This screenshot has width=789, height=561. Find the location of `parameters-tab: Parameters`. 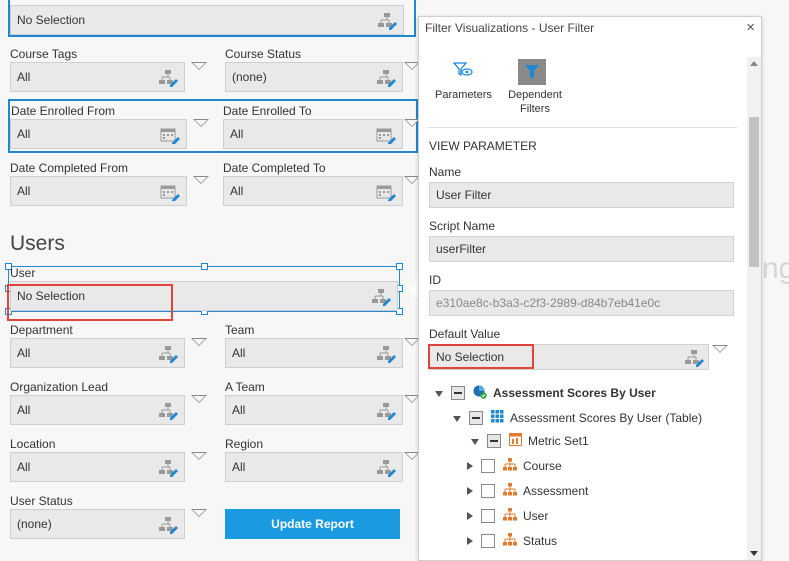

parameters-tab: Parameters is located at coordinates (463, 83).